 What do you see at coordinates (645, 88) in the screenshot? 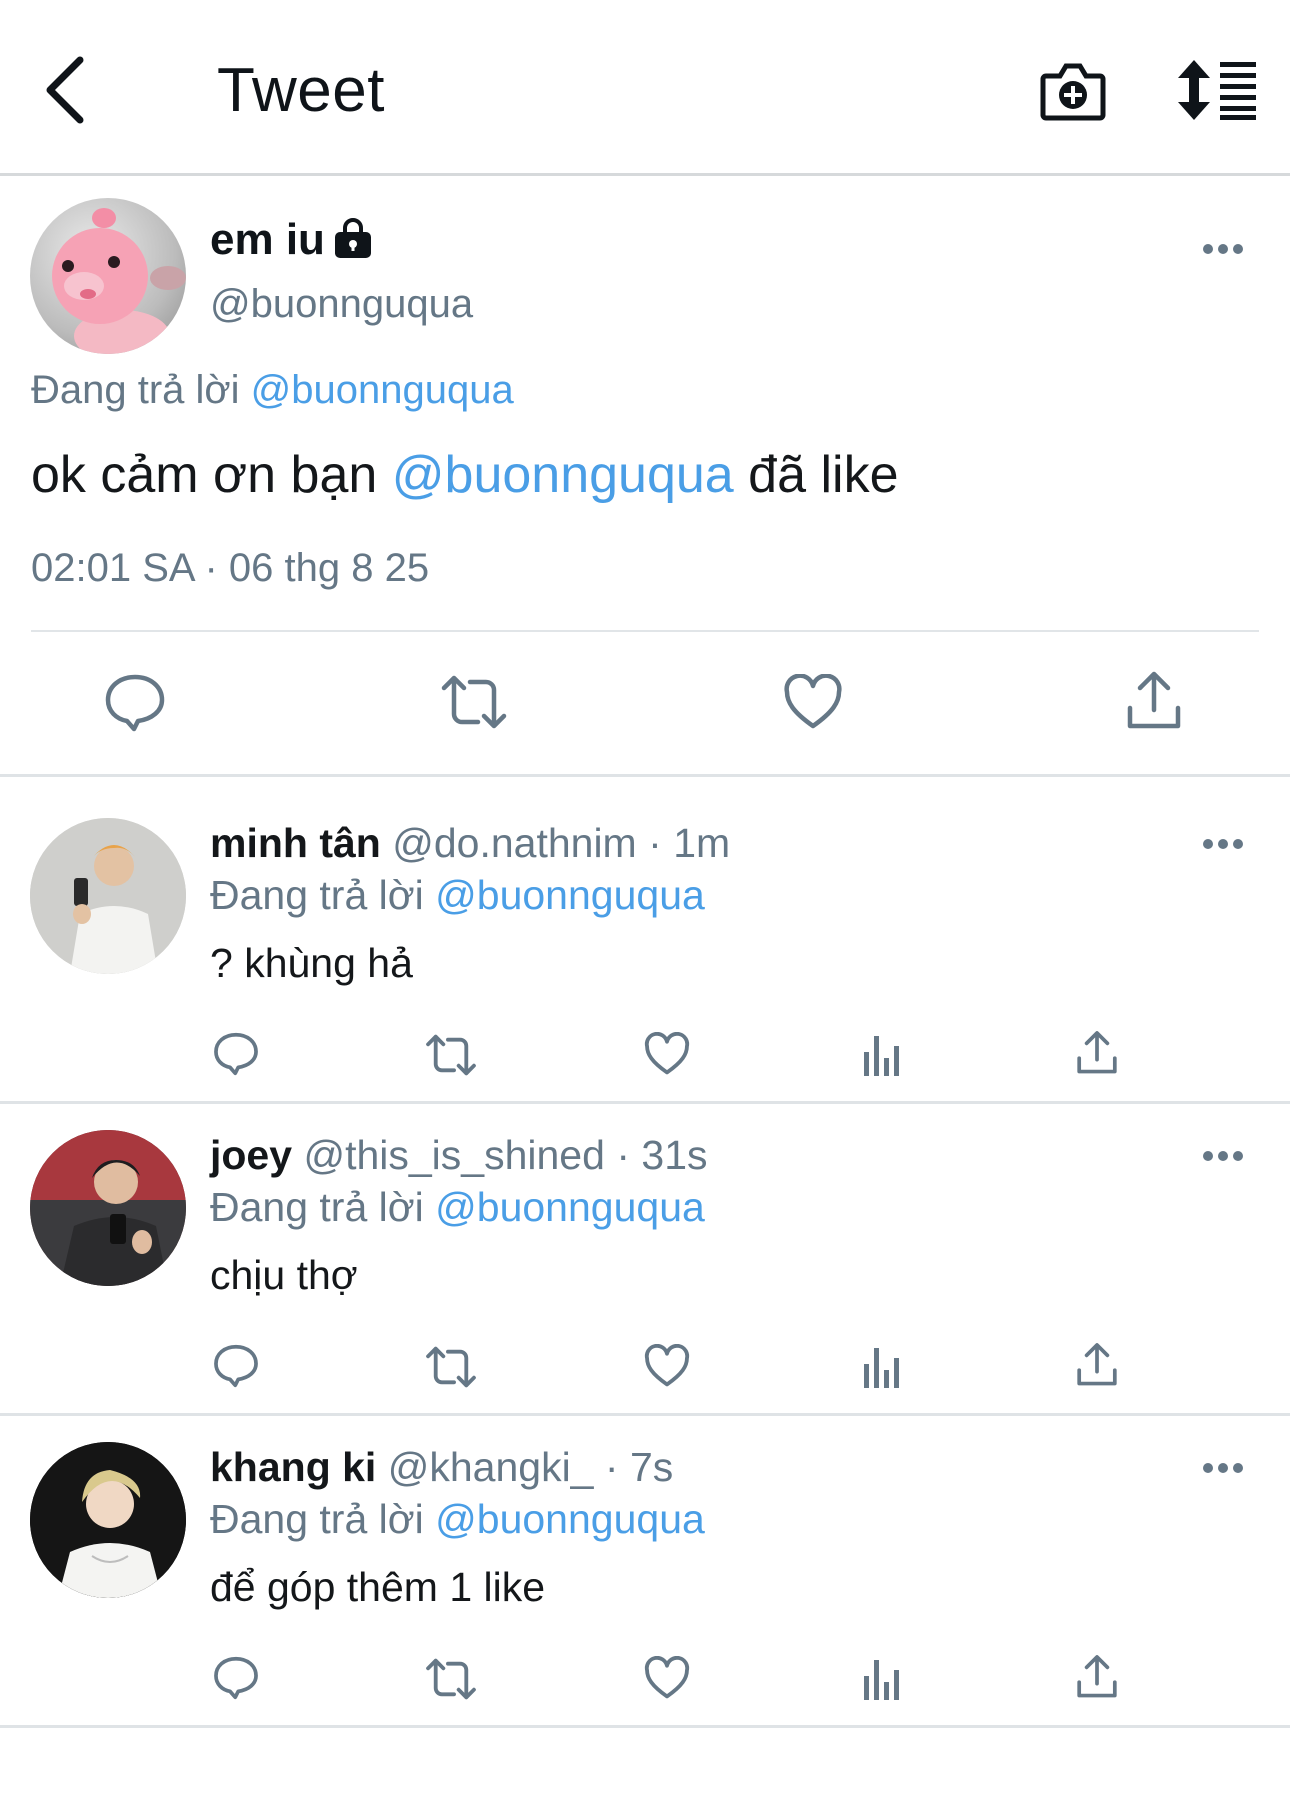
I see `top-bar: Tweet` at bounding box center [645, 88].